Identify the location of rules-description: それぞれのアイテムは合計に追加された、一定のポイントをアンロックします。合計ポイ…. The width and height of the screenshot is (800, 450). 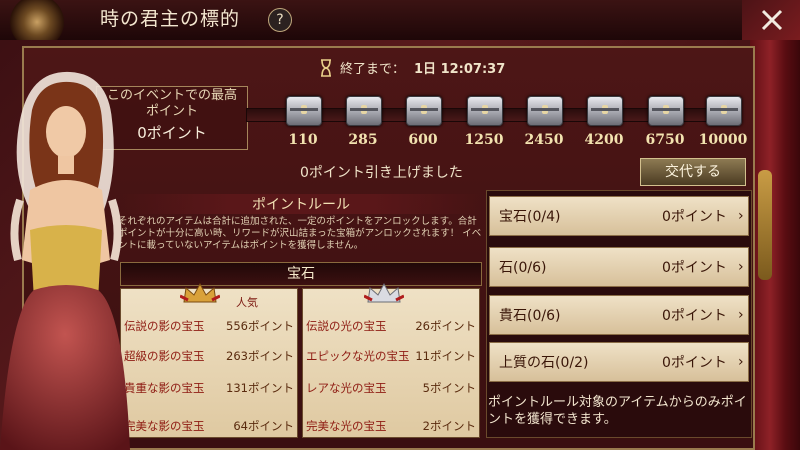
(300, 233).